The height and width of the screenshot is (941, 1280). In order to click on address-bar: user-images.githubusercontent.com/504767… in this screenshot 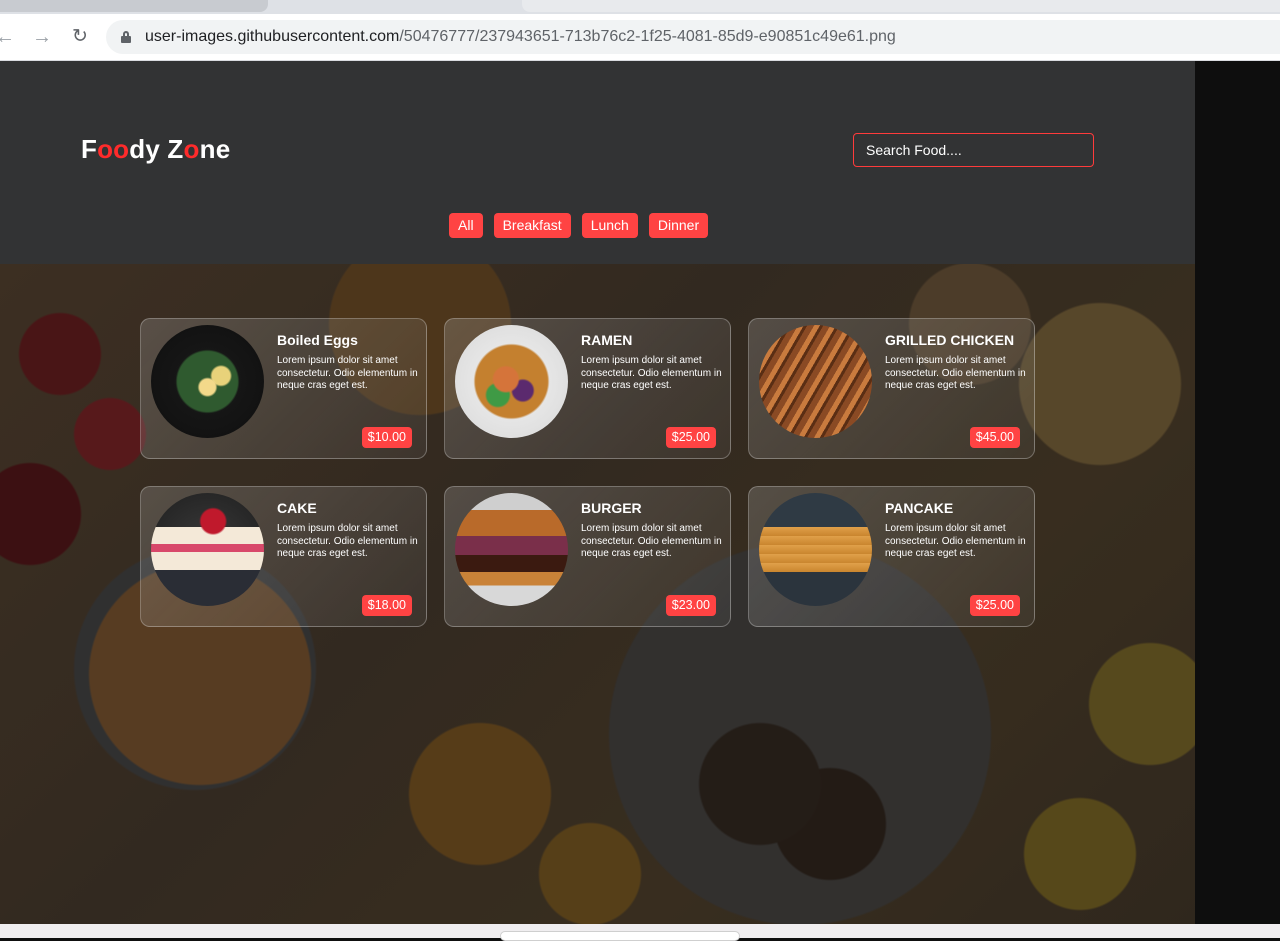, I will do `click(693, 37)`.